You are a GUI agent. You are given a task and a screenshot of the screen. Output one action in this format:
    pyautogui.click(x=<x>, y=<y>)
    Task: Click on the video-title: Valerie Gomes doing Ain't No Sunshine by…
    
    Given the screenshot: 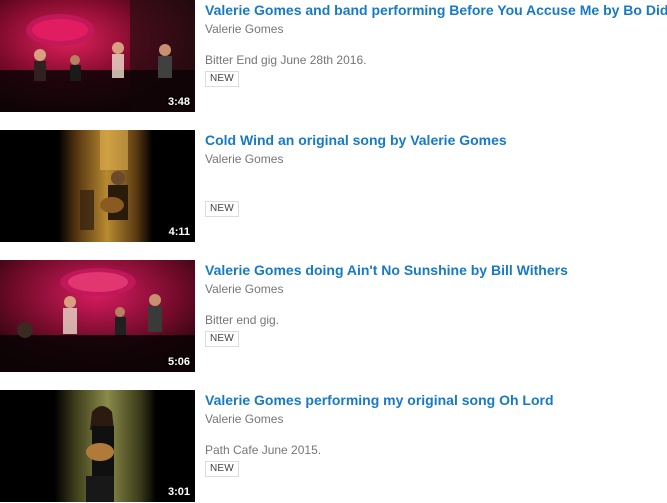 What is the action you would take?
    pyautogui.click(x=436, y=270)
    